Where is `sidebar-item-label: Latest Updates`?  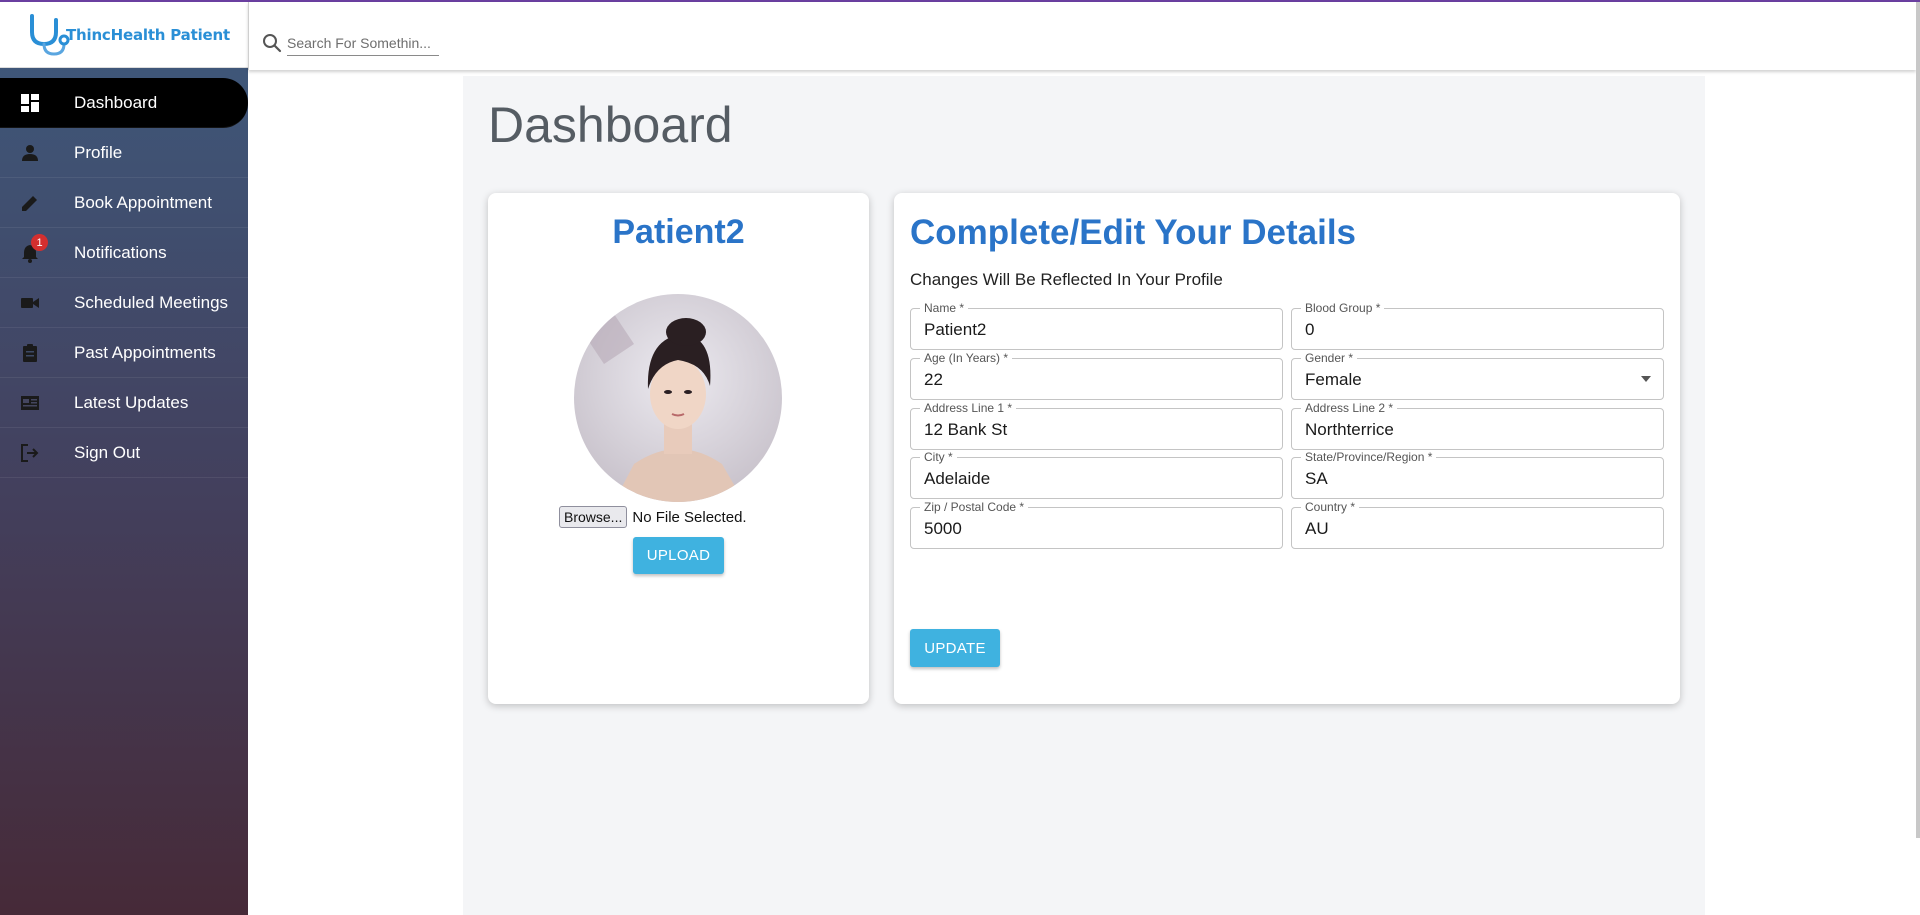 sidebar-item-label: Latest Updates is located at coordinates (131, 402).